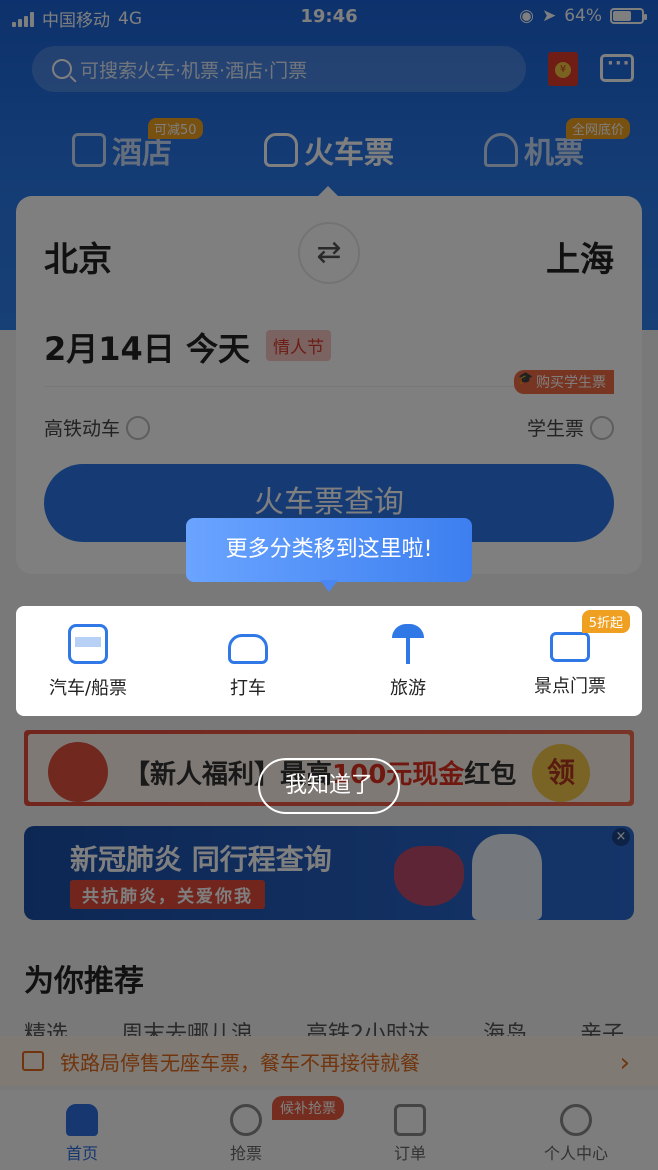  Describe the element at coordinates (329, 661) in the screenshot. I see `category-panel: 汽车/船票 打车 旅游 景点门票 5折起` at that location.